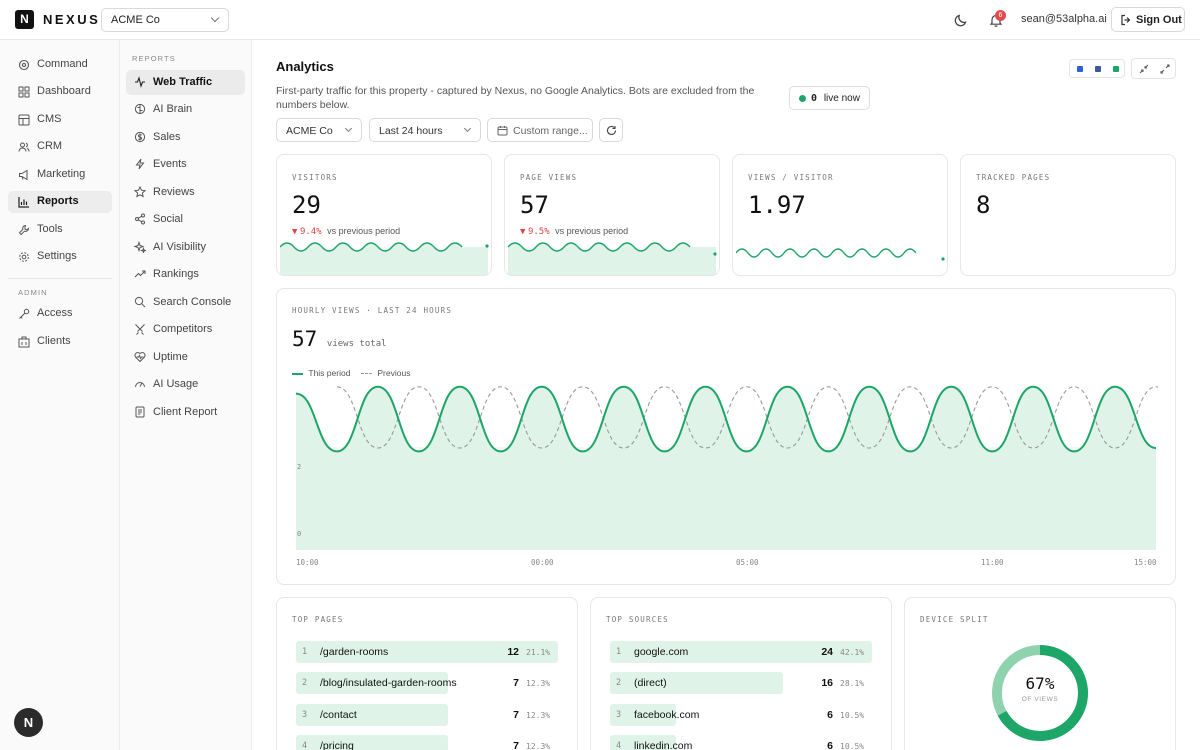 This screenshot has height=750, width=1200. Describe the element at coordinates (60, 257) in the screenshot. I see `sidebar-item-settings: Settings` at that location.